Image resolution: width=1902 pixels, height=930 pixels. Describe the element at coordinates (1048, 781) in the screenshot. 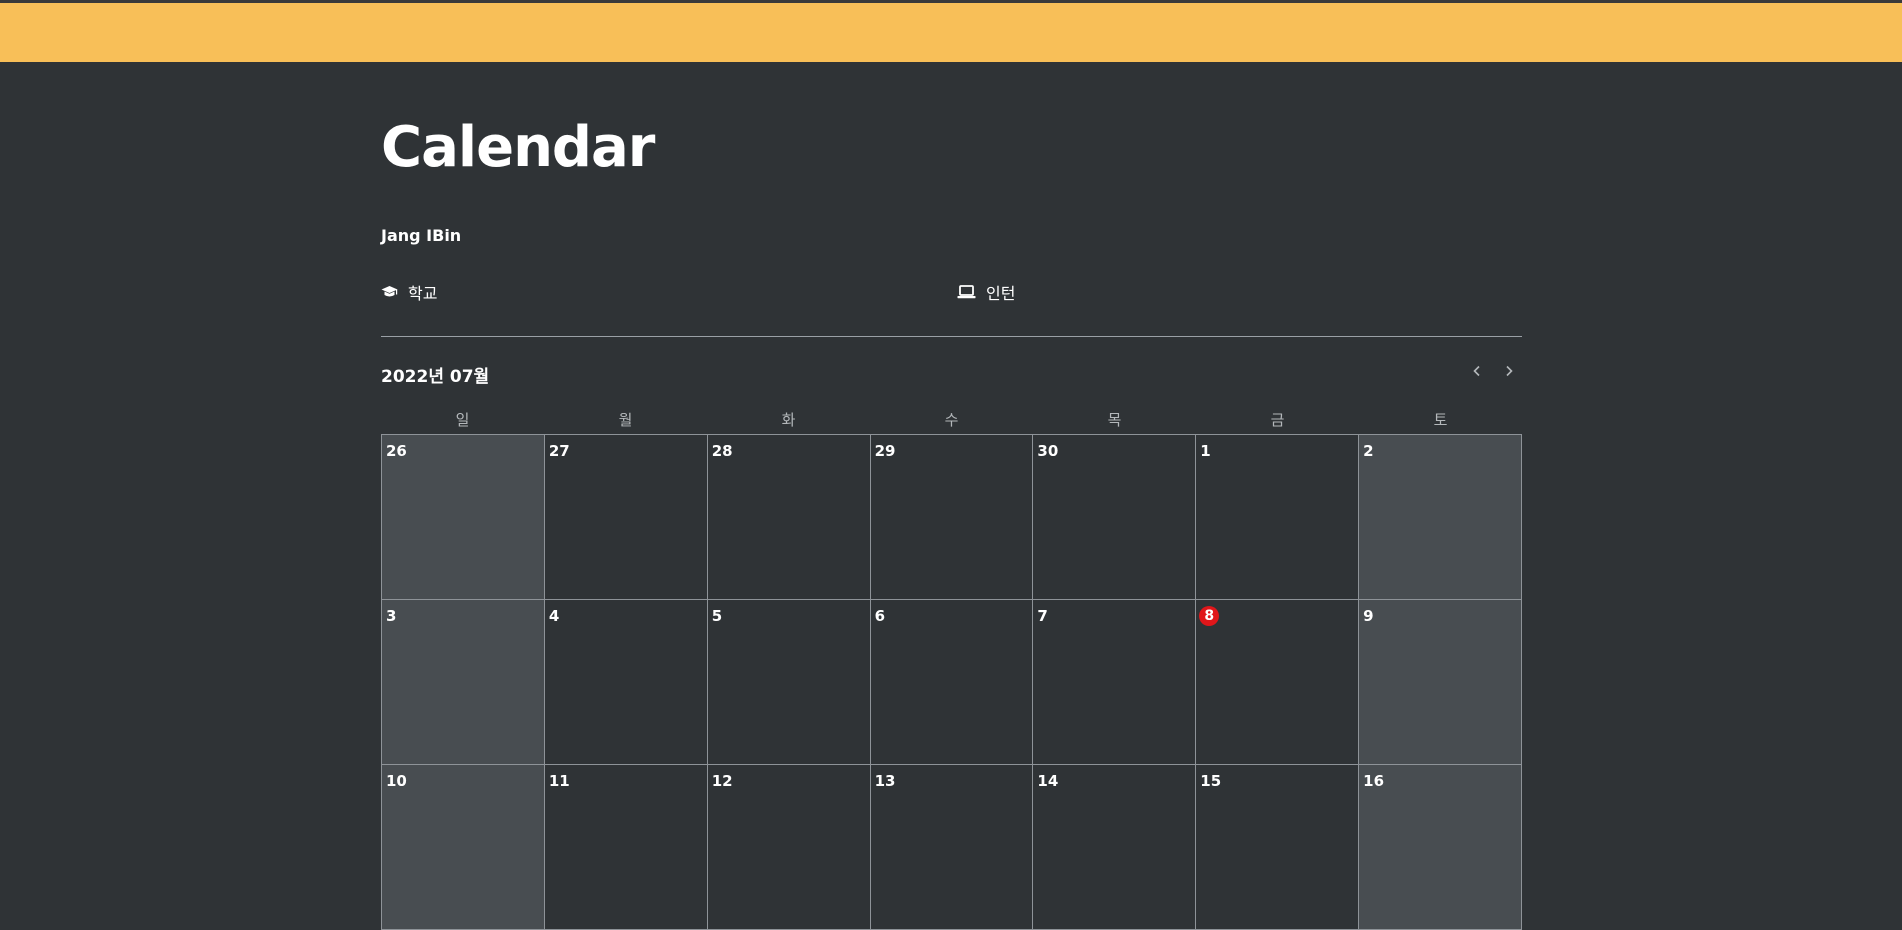

I see `day-number: 14` at that location.